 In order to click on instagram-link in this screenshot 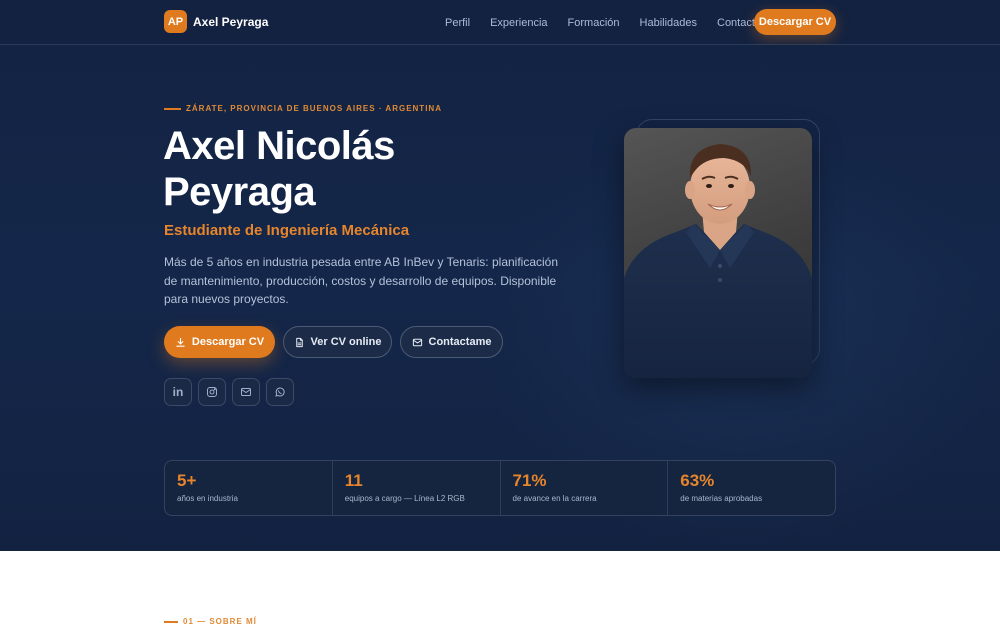, I will do `click(212, 392)`.